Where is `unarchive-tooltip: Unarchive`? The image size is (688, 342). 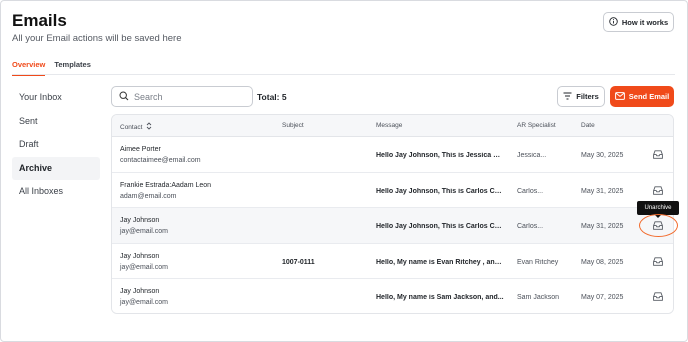
unarchive-tooltip: Unarchive is located at coordinates (658, 209).